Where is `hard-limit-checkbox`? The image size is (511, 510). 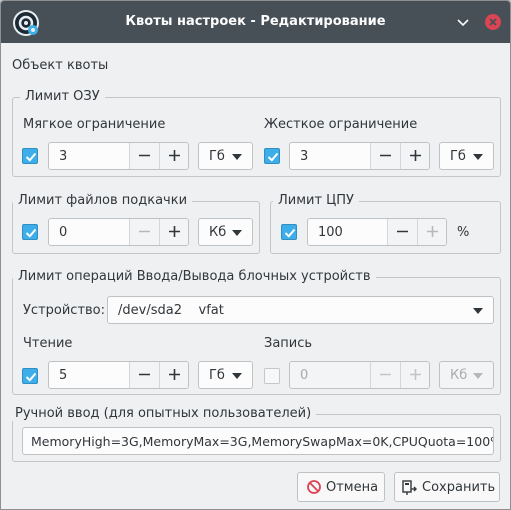 hard-limit-checkbox is located at coordinates (272, 156).